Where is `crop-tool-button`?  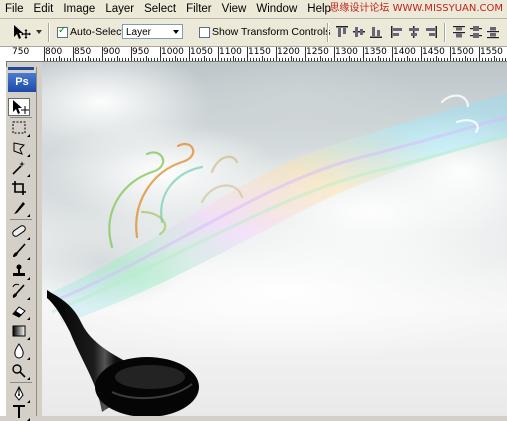
crop-tool-button is located at coordinates (19, 188).